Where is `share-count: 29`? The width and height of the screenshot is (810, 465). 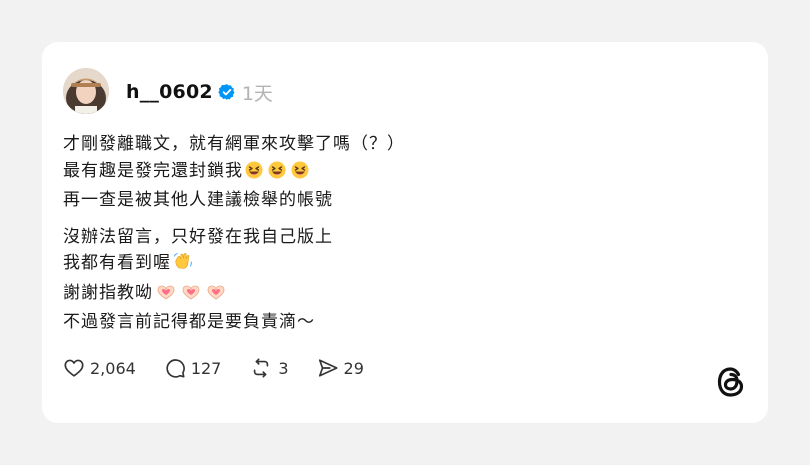 share-count: 29 is located at coordinates (353, 368).